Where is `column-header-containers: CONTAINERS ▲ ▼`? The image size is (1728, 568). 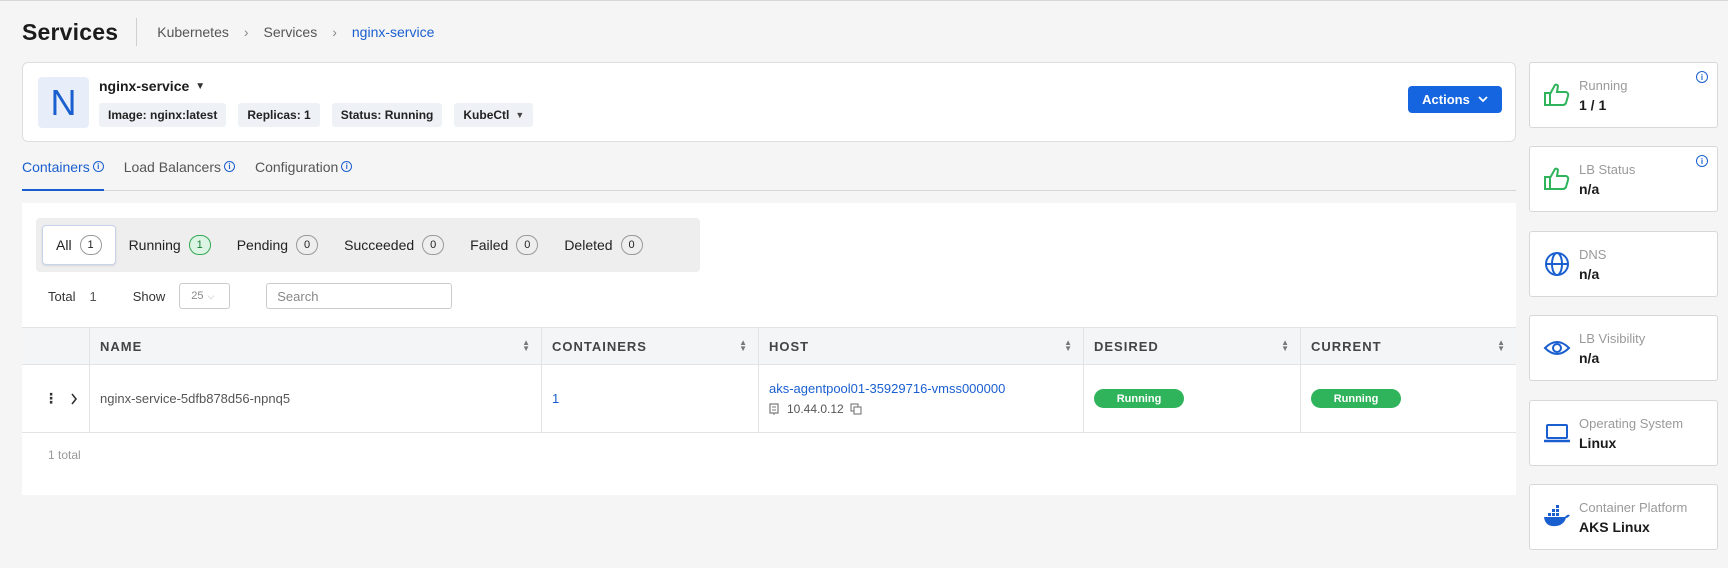 column-header-containers: CONTAINERS ▲ ▼ is located at coordinates (650, 346).